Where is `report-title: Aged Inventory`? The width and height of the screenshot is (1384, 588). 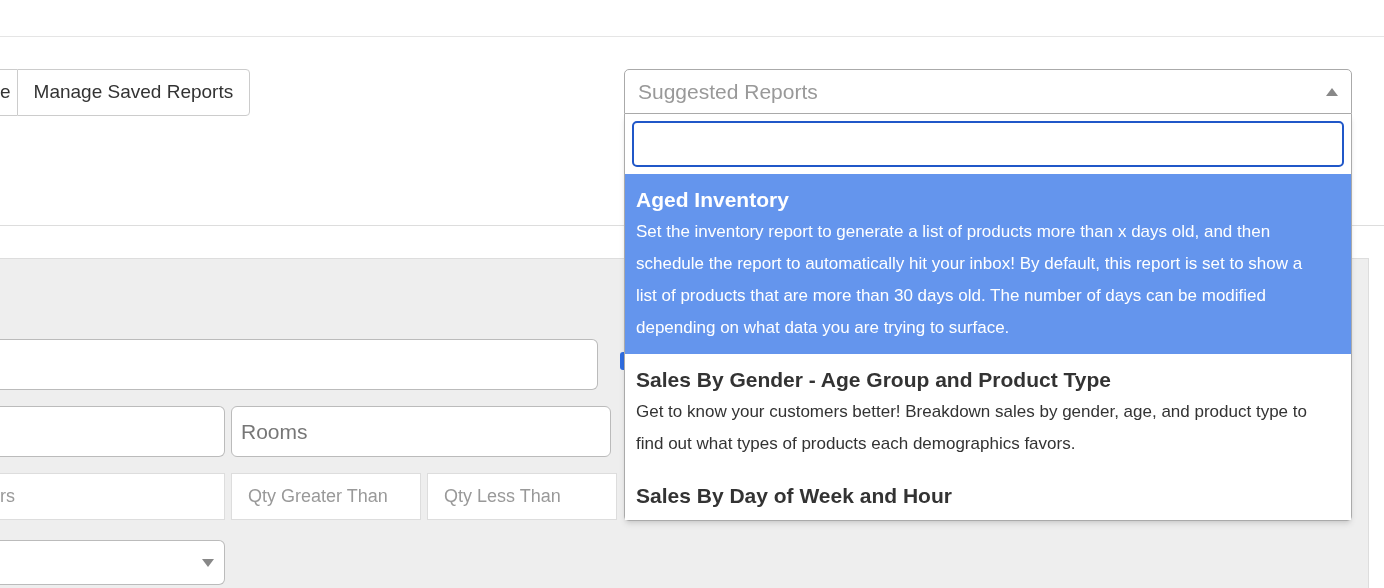
report-title: Aged Inventory is located at coordinates (713, 200).